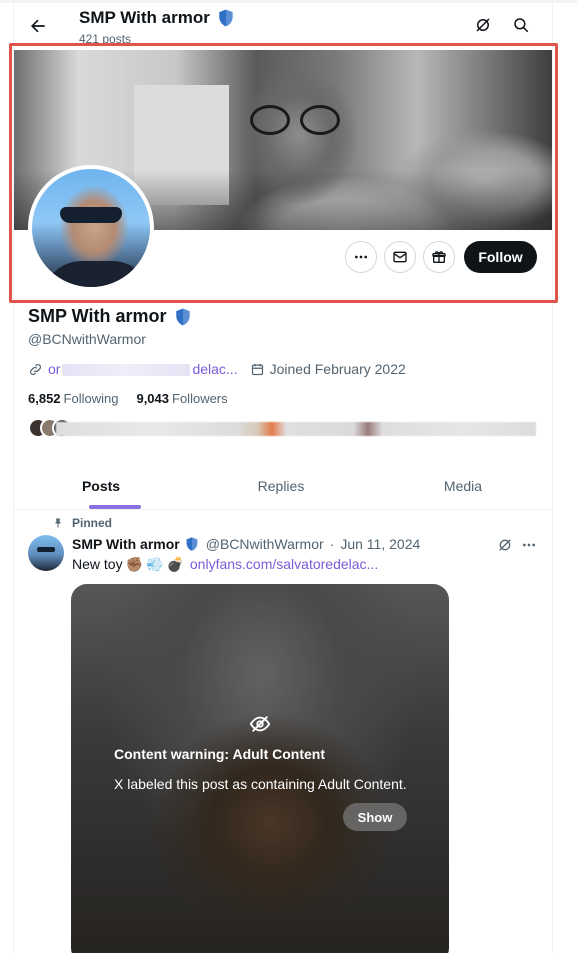 The image size is (577, 953). I want to click on avatar-sunglasses, so click(91, 215).